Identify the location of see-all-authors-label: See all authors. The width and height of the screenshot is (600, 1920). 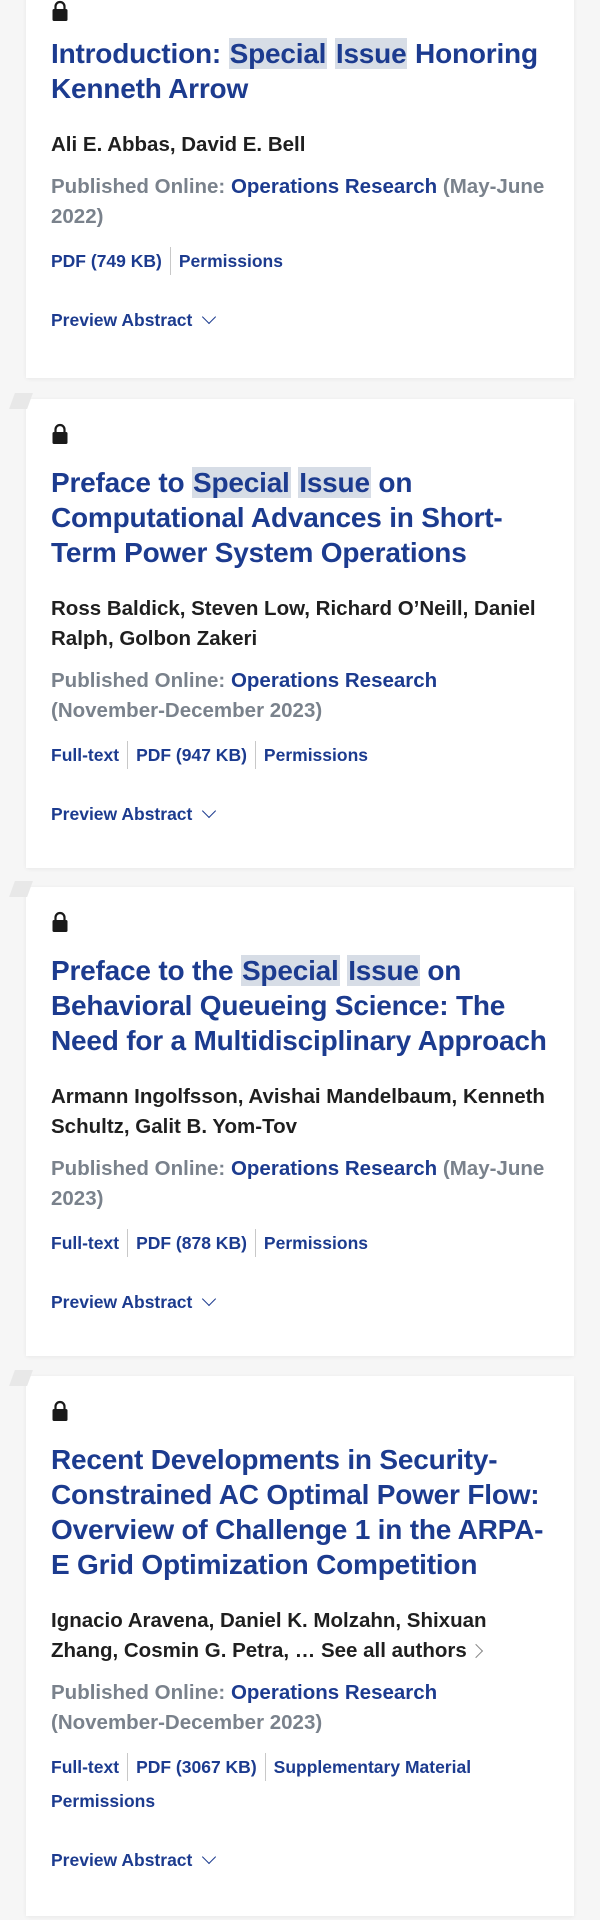
(393, 1650).